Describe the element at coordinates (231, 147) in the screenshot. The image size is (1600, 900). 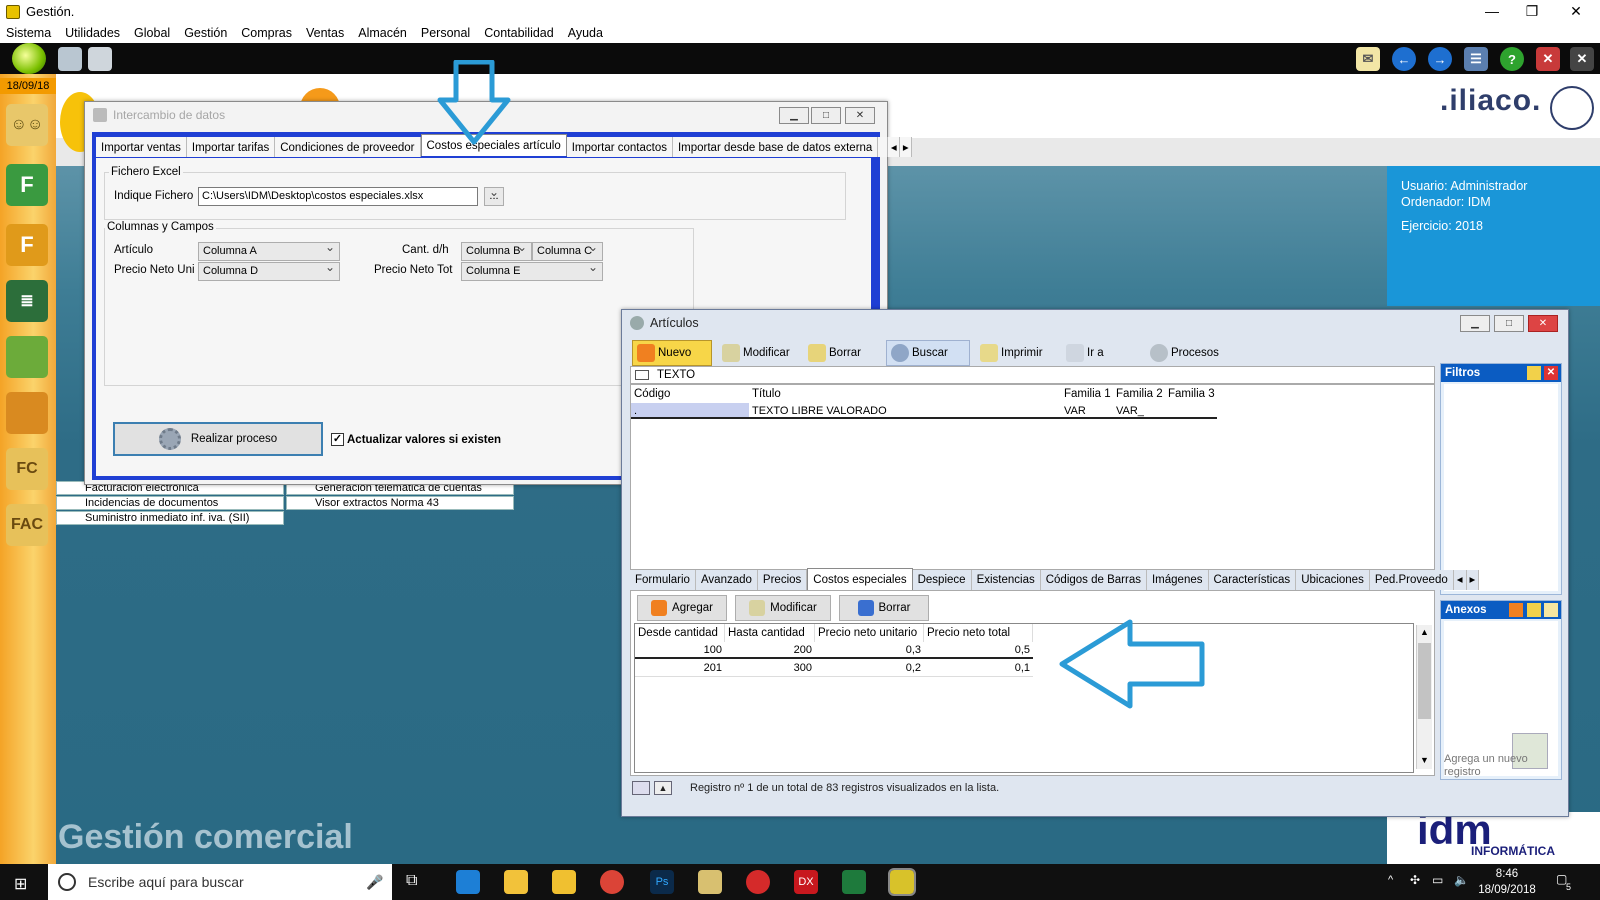
I see `tab-importar-tarifas: Importar tarifas` at that location.